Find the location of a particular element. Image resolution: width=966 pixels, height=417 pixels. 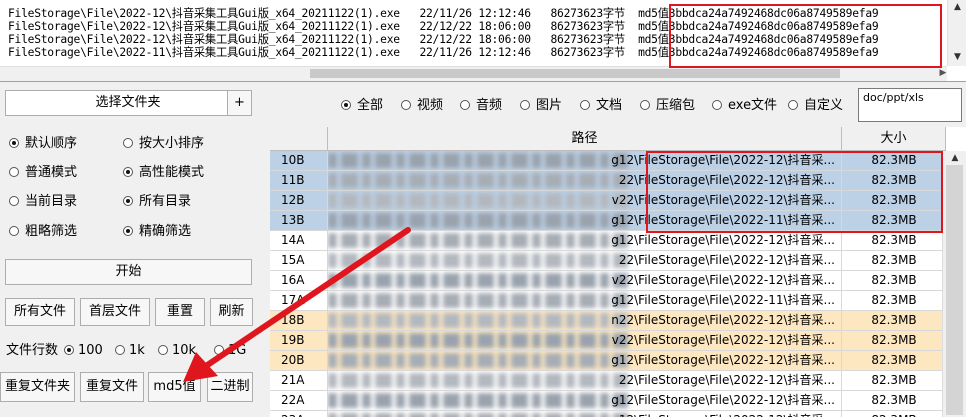

filter-document: 文档 is located at coordinates (601, 106).